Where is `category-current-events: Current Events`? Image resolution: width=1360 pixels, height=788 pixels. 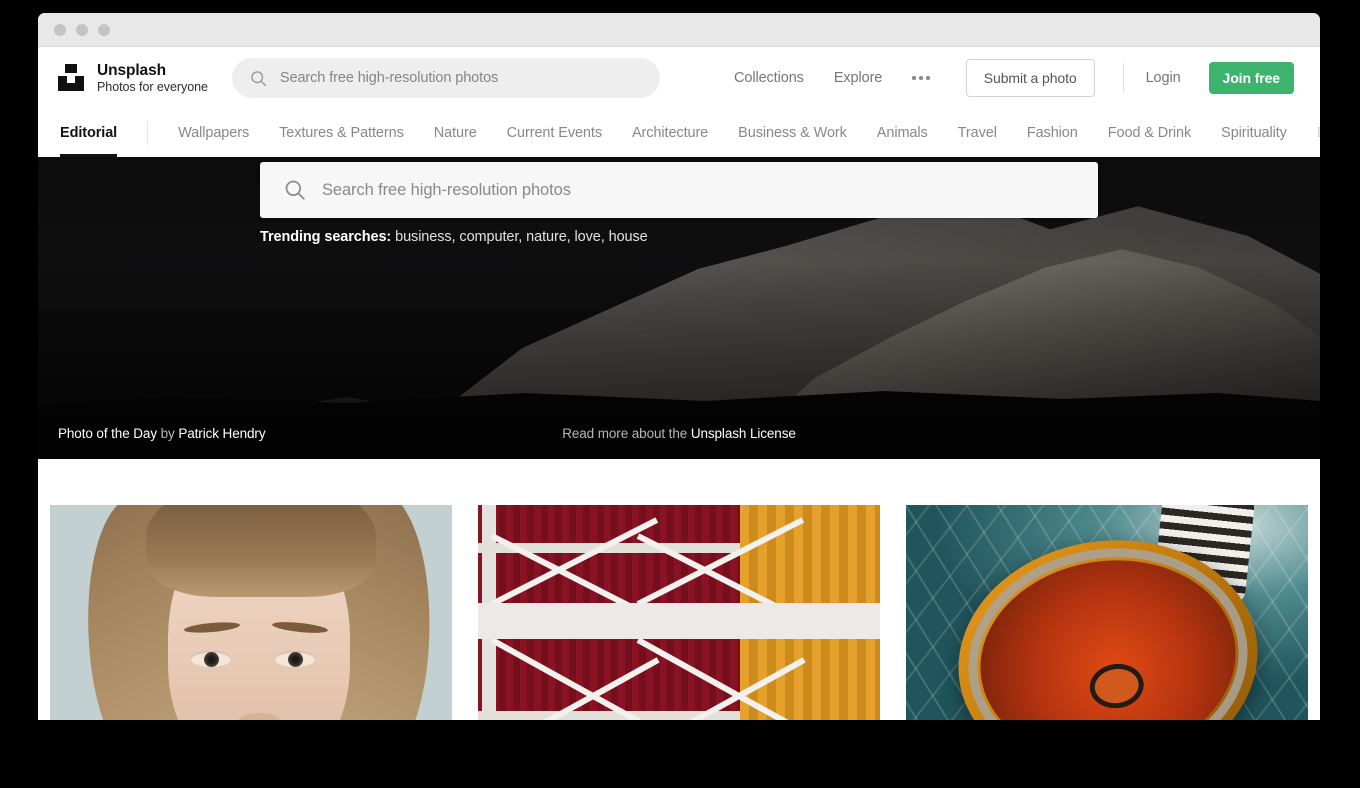
category-current-events: Current Events is located at coordinates (554, 133).